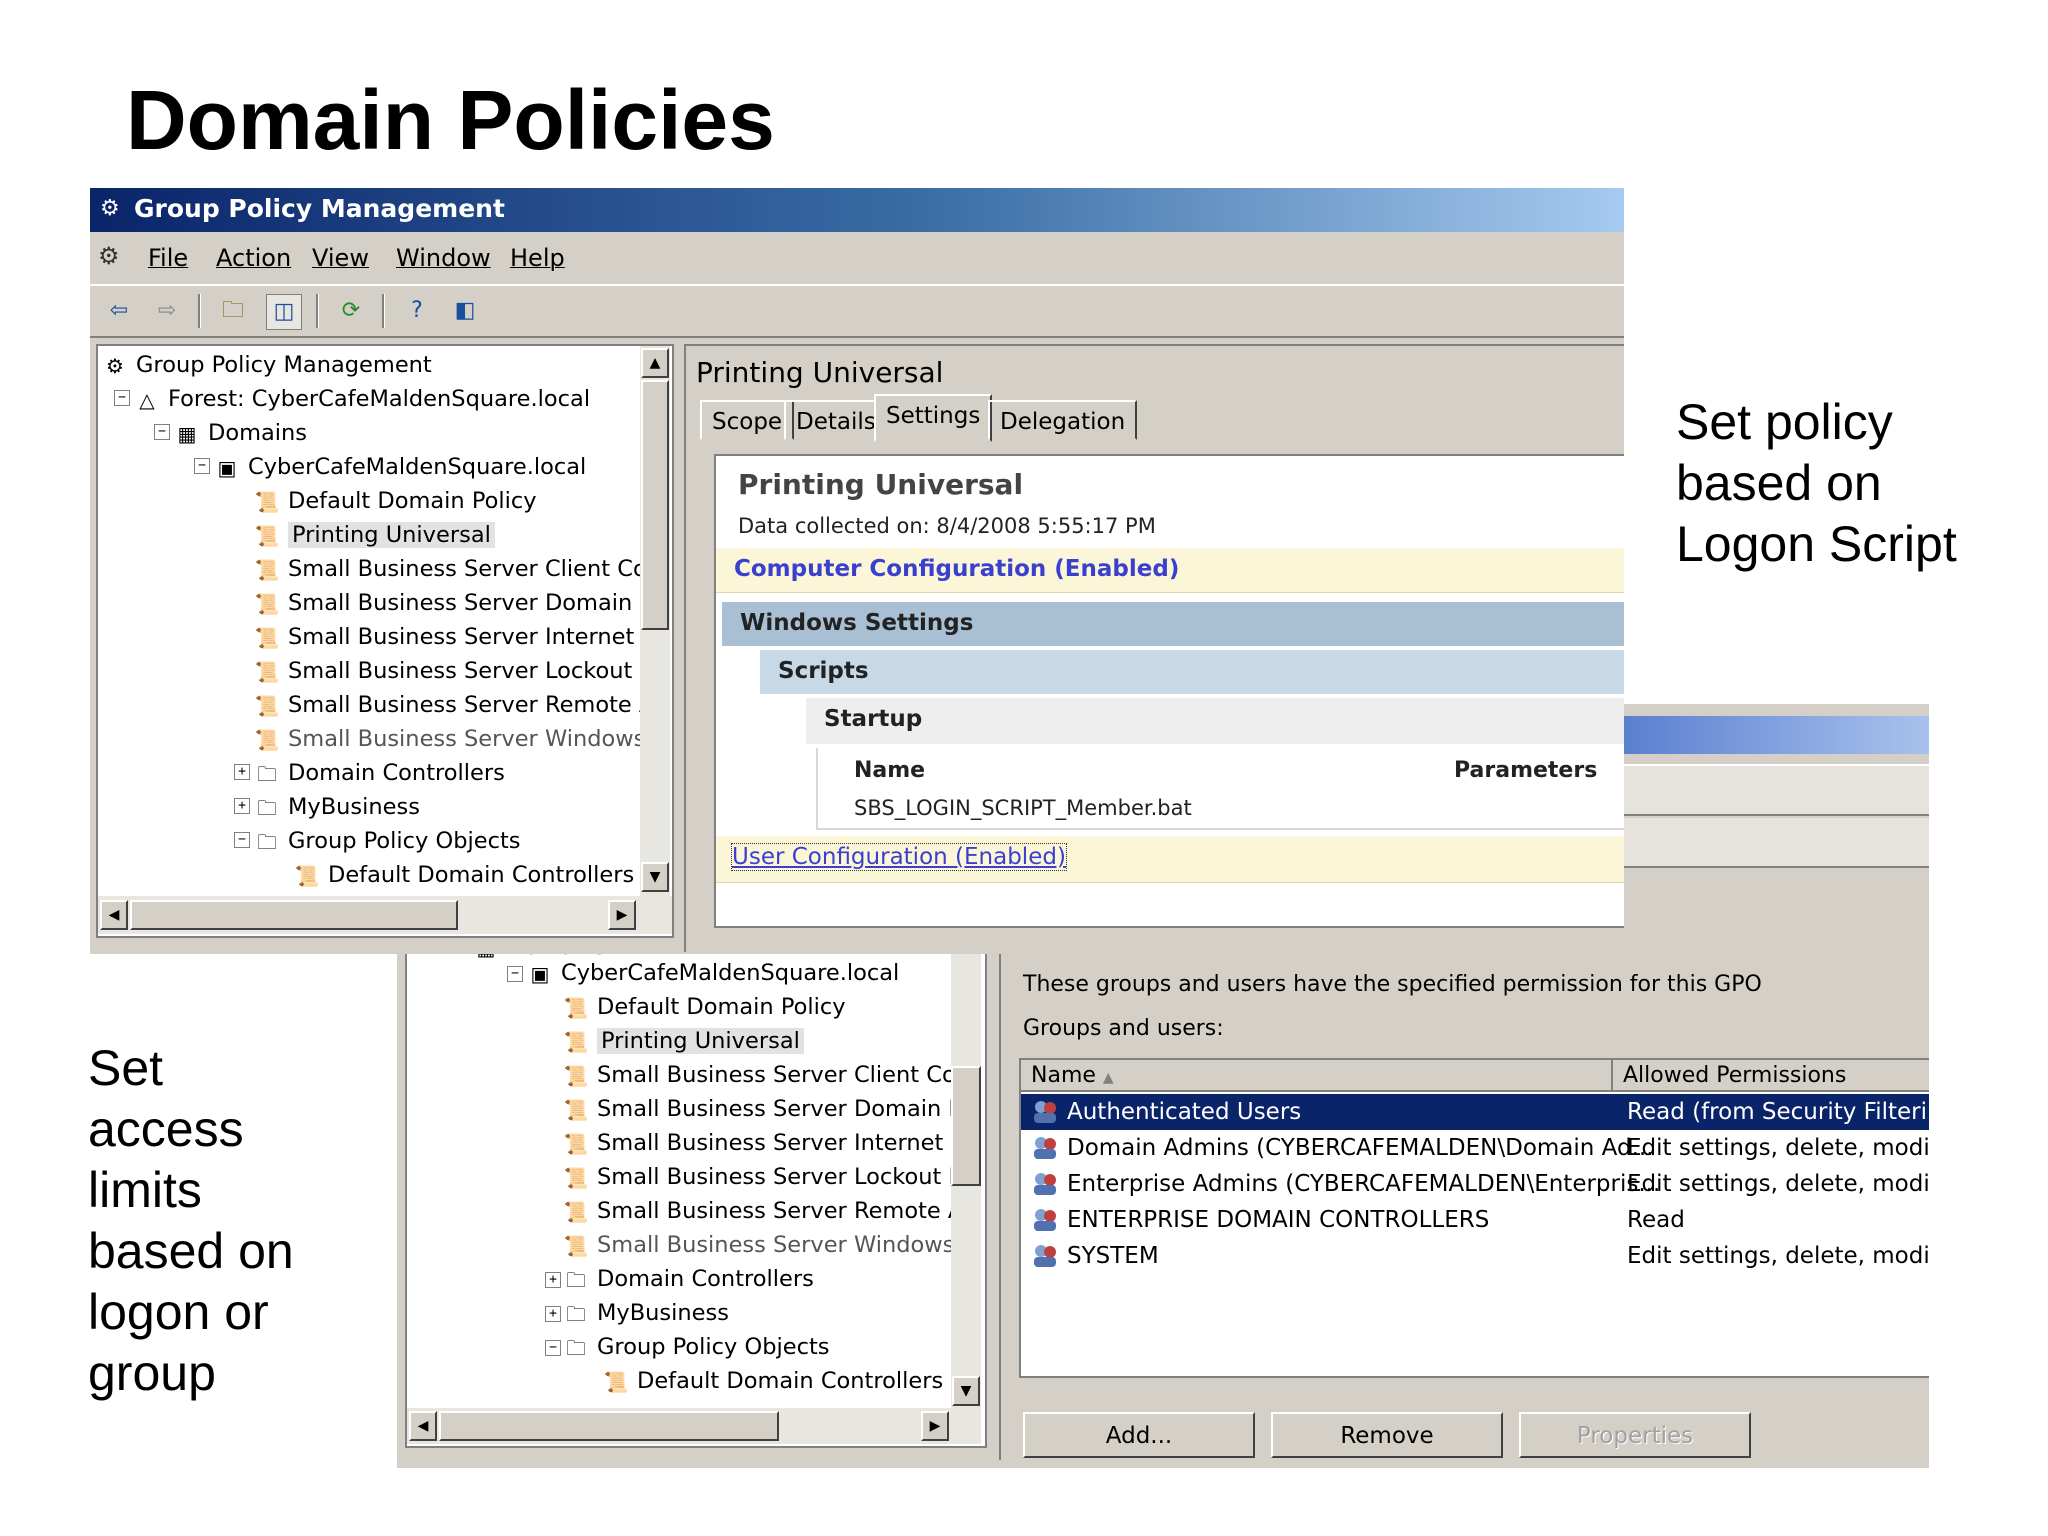  Describe the element at coordinates (1771, 1076) in the screenshot. I see `column-header-allowed-permissions: Allowed Permissions` at that location.